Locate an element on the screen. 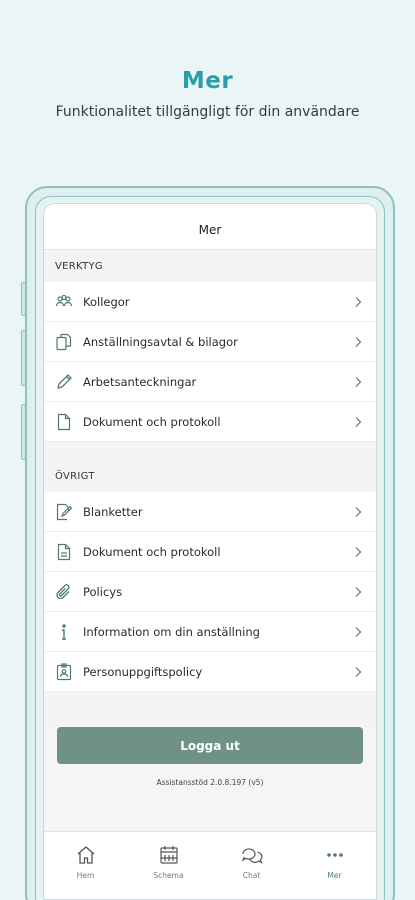 This screenshot has width=415, height=900. pencil-icon is located at coordinates (64, 382).